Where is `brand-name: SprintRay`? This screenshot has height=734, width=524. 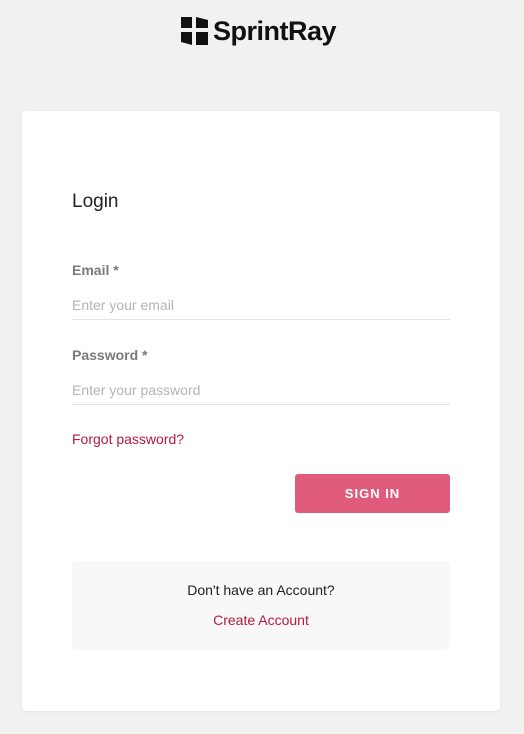 brand-name: SprintRay is located at coordinates (275, 31).